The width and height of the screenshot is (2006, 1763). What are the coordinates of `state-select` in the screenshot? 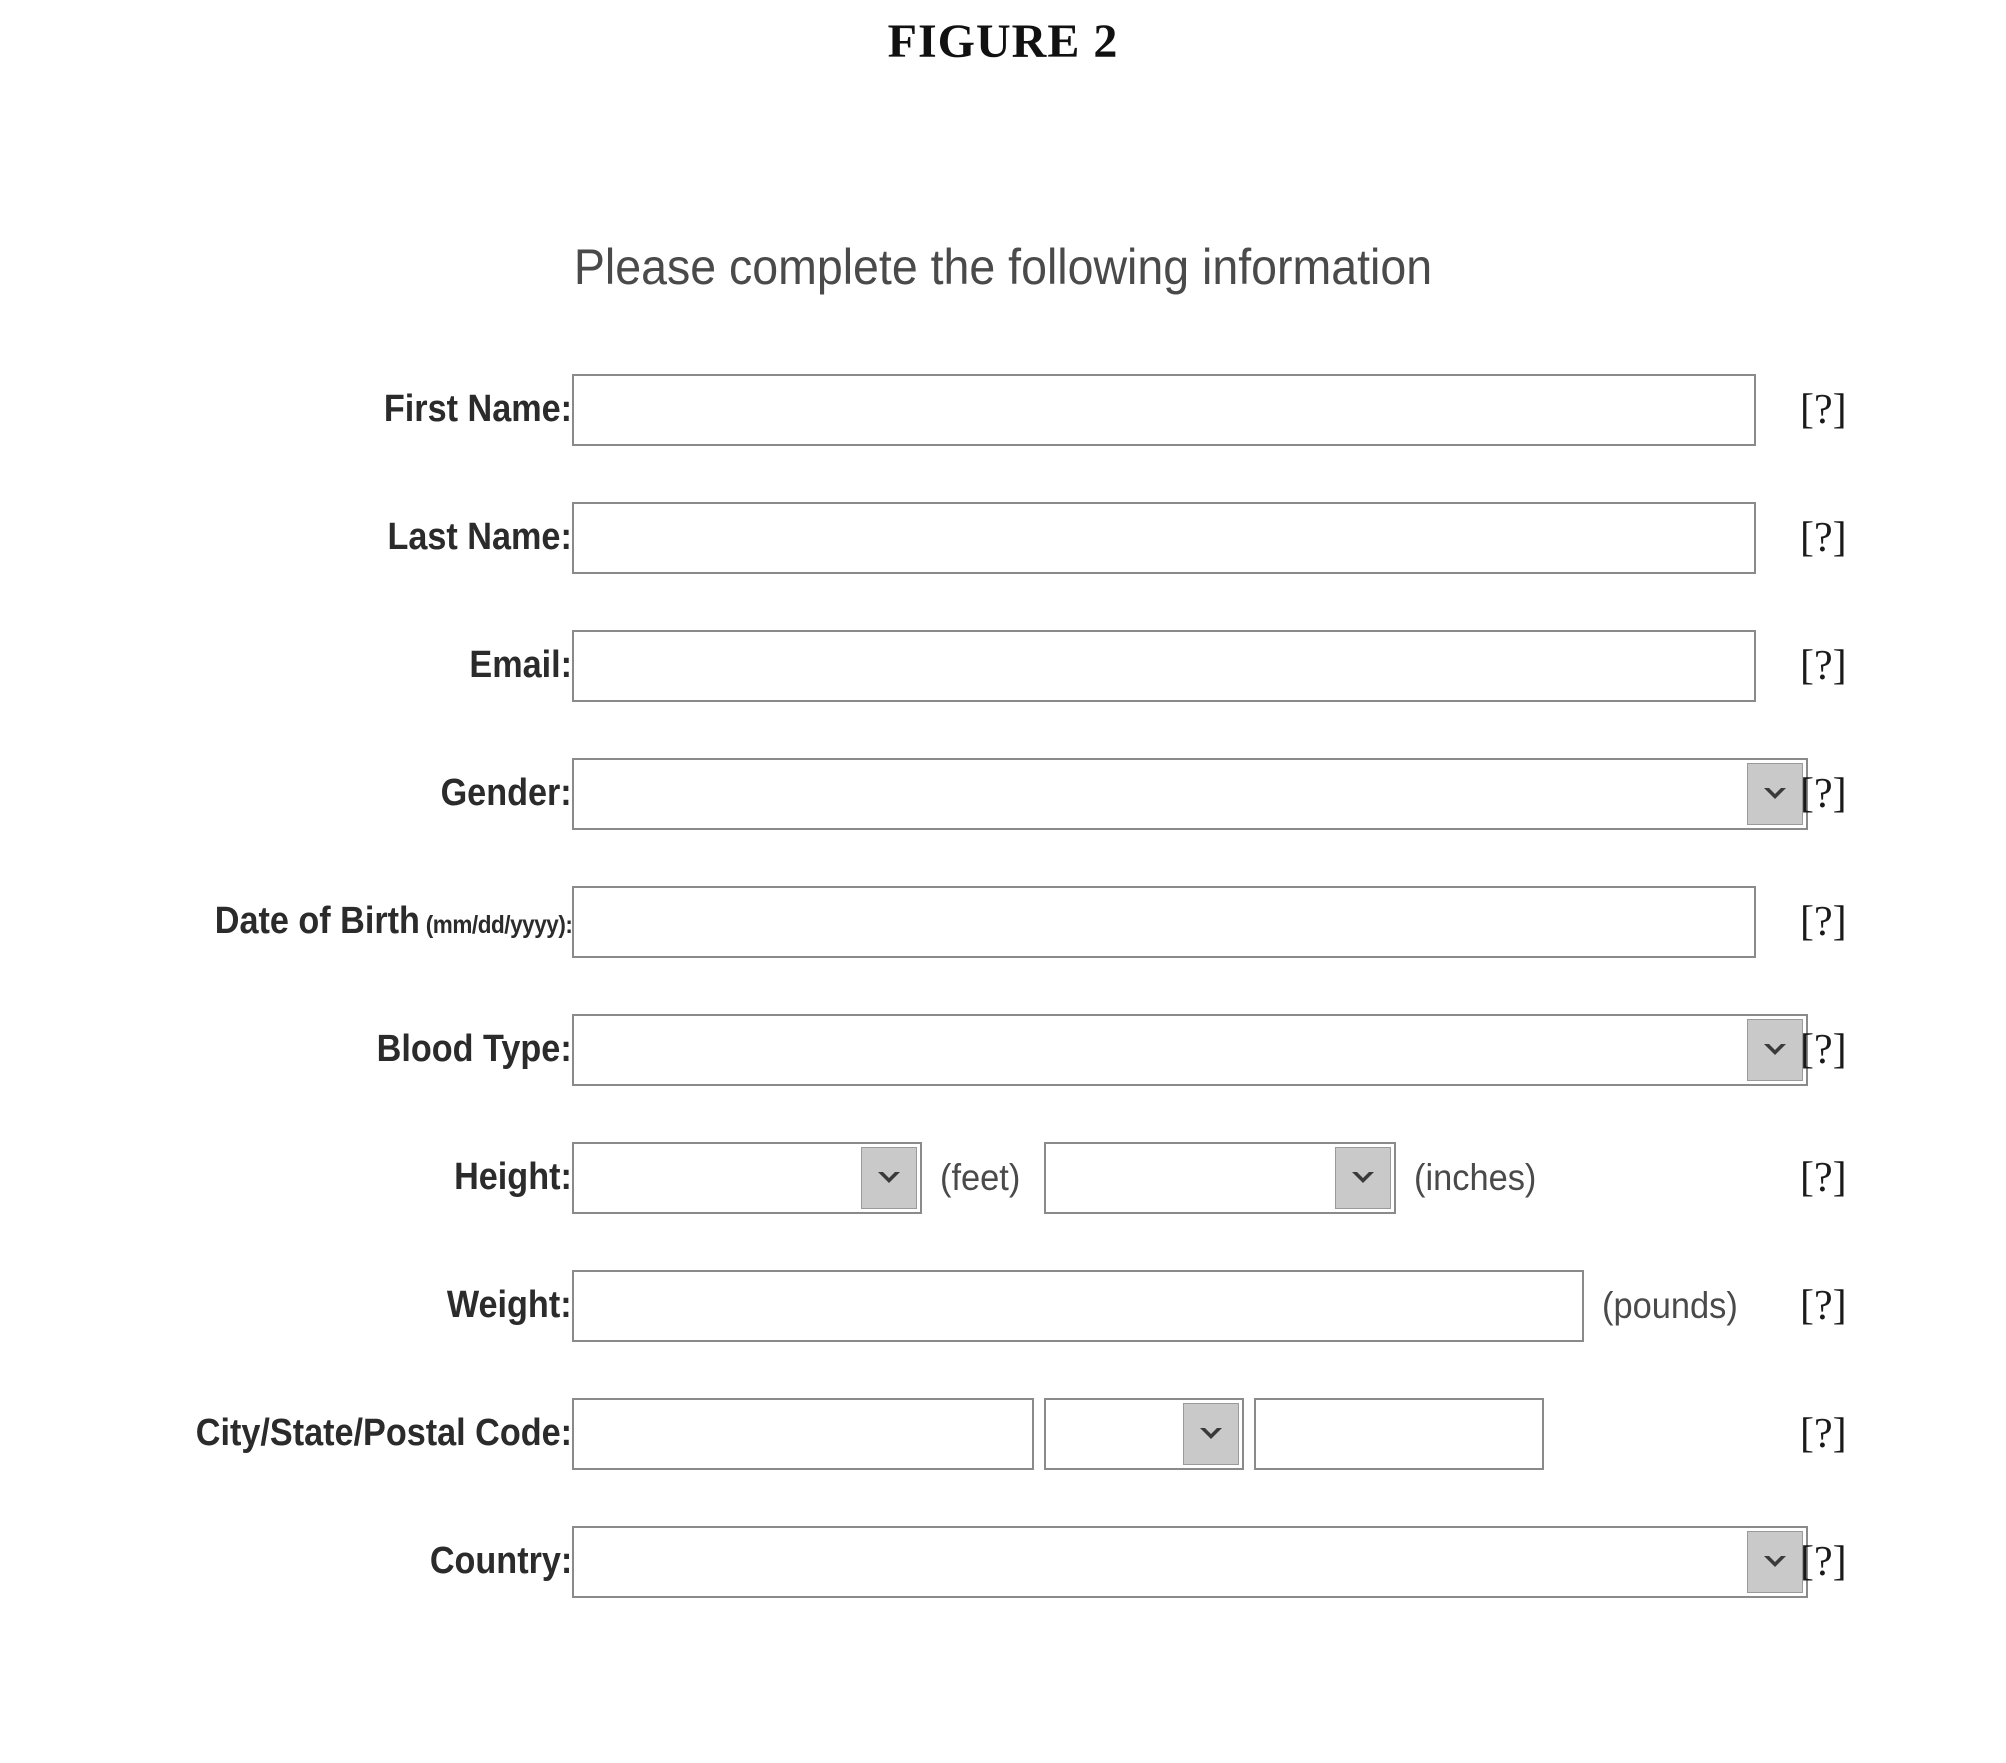 It's located at (1144, 1434).